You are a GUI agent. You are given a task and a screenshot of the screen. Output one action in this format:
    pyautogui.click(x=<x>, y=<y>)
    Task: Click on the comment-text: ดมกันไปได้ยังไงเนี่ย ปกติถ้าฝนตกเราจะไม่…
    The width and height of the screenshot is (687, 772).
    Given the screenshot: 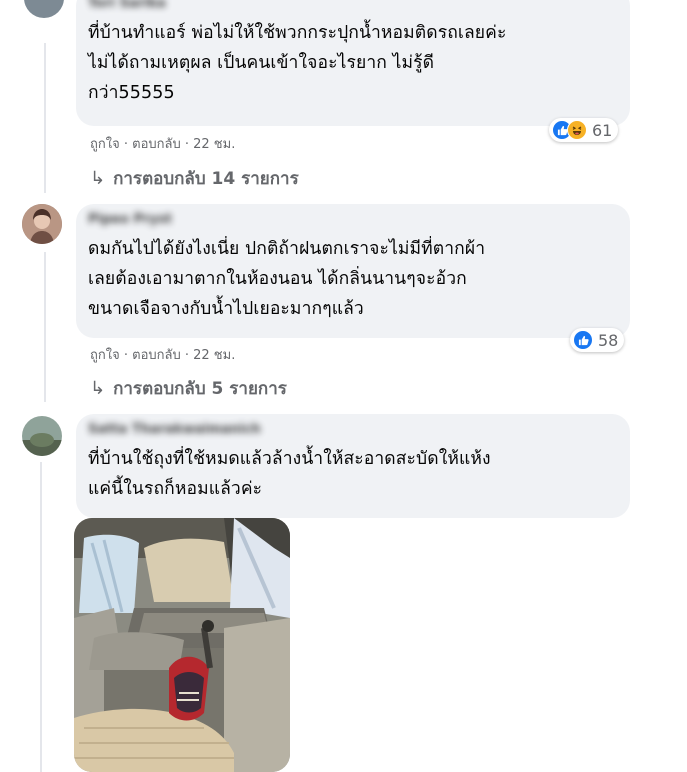 What is the action you would take?
    pyautogui.click(x=353, y=279)
    